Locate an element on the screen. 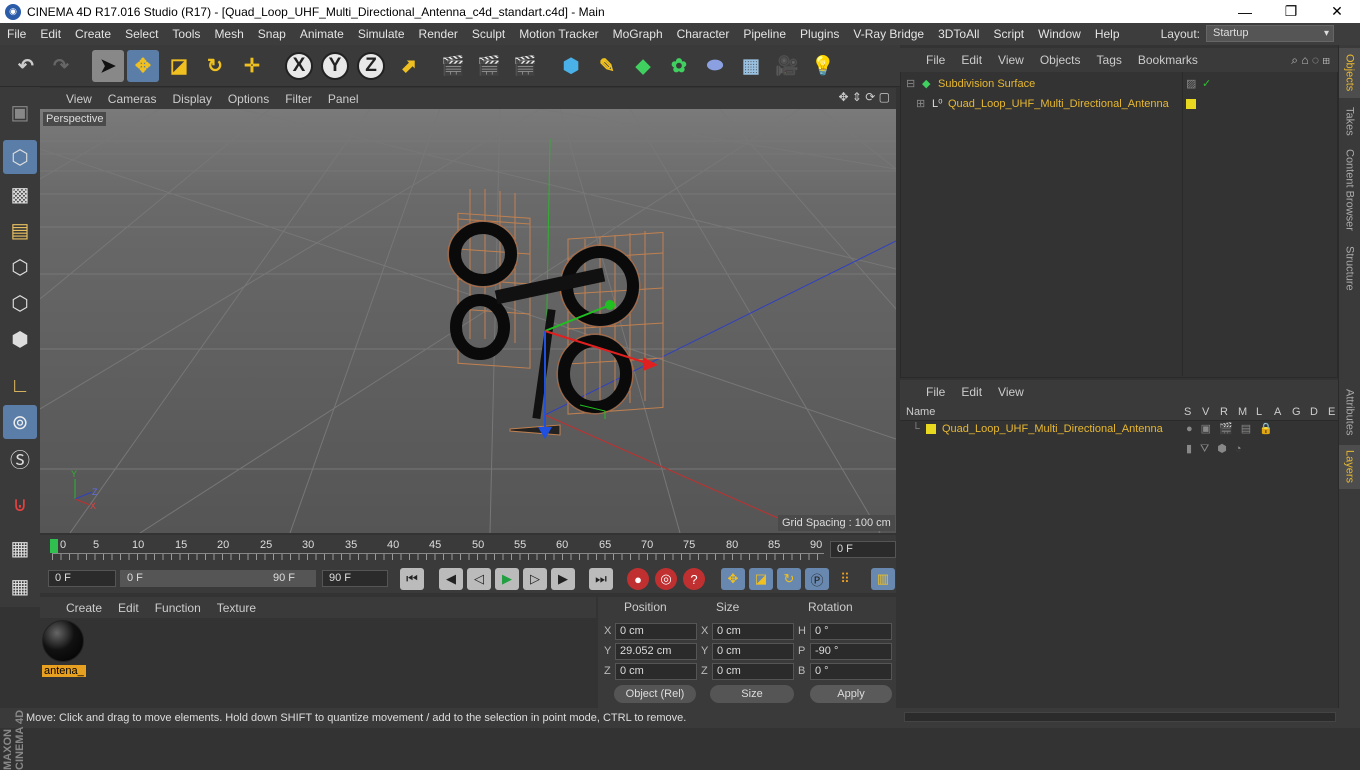 This screenshot has height=770, width=1360. timeline-window-icon: ▥ is located at coordinates (883, 579).